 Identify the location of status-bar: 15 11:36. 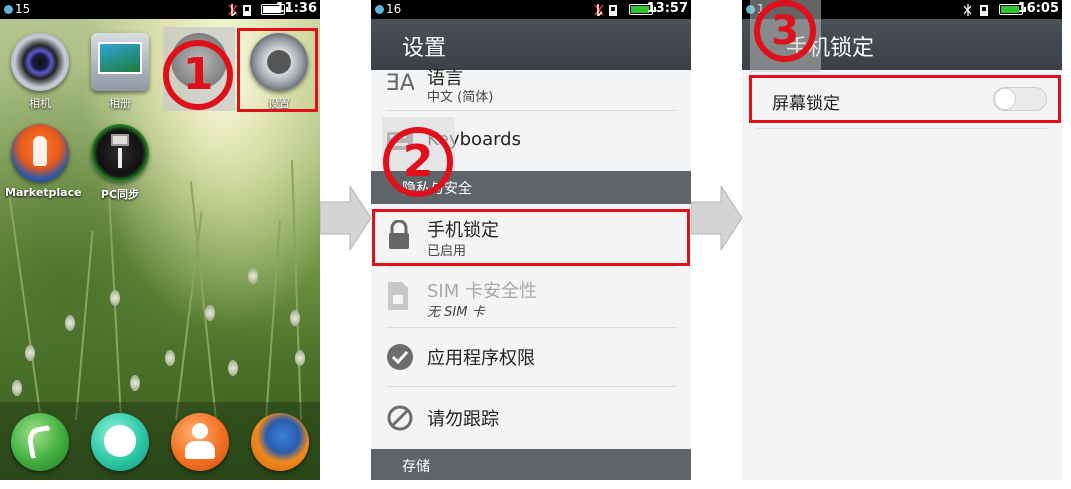
(160, 9).